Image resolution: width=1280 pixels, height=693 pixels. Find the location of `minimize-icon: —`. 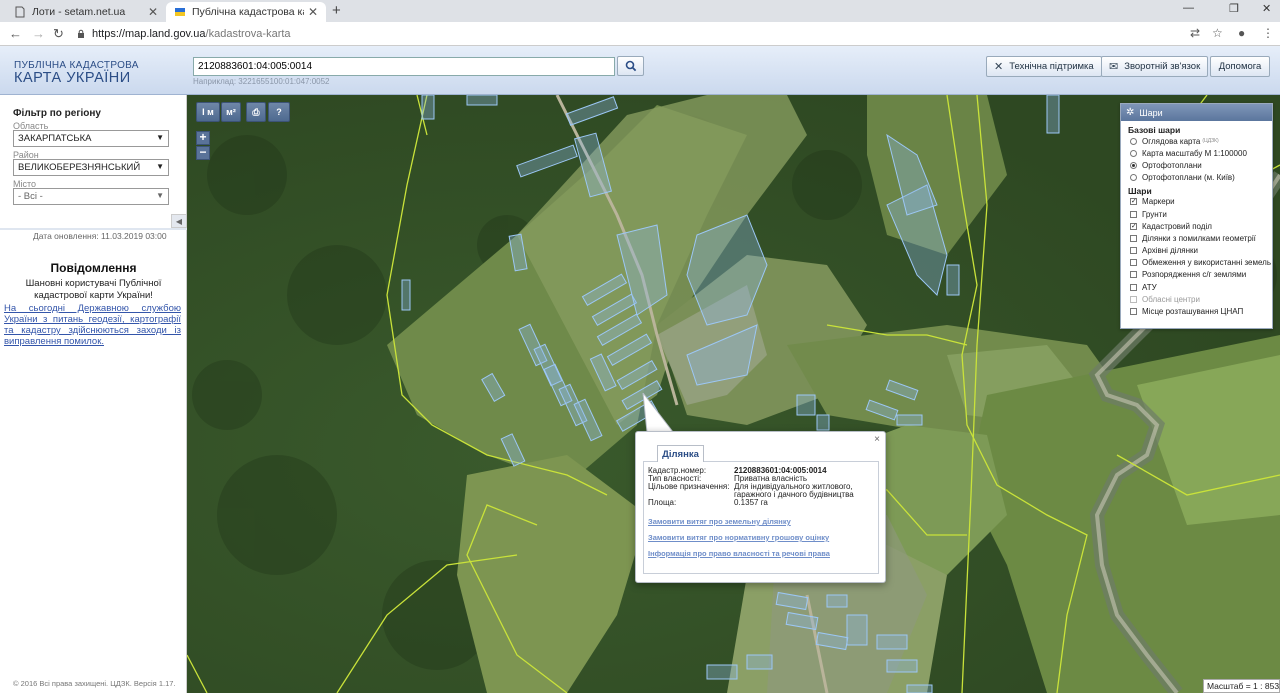

minimize-icon: — is located at coordinates (1188, 8).